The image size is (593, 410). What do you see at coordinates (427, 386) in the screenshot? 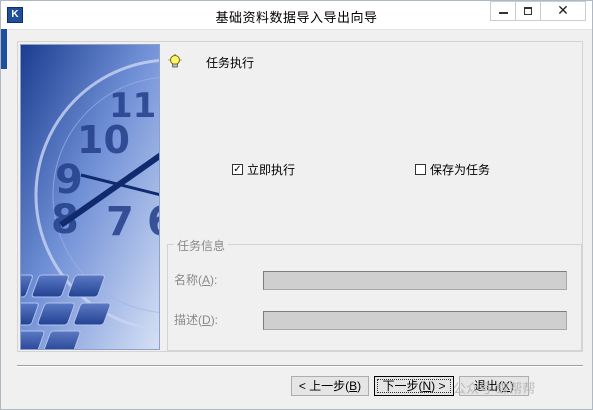
I see `next-button-accel: N` at bounding box center [427, 386].